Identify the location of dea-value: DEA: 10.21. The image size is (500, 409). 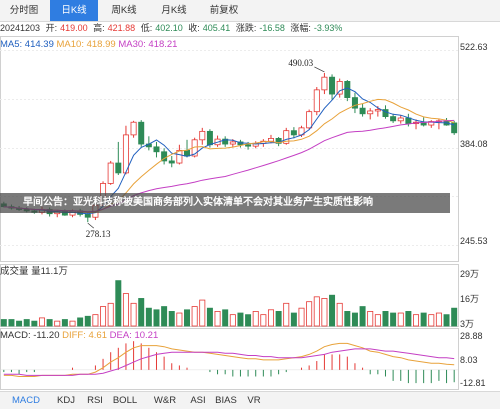
(134, 335).